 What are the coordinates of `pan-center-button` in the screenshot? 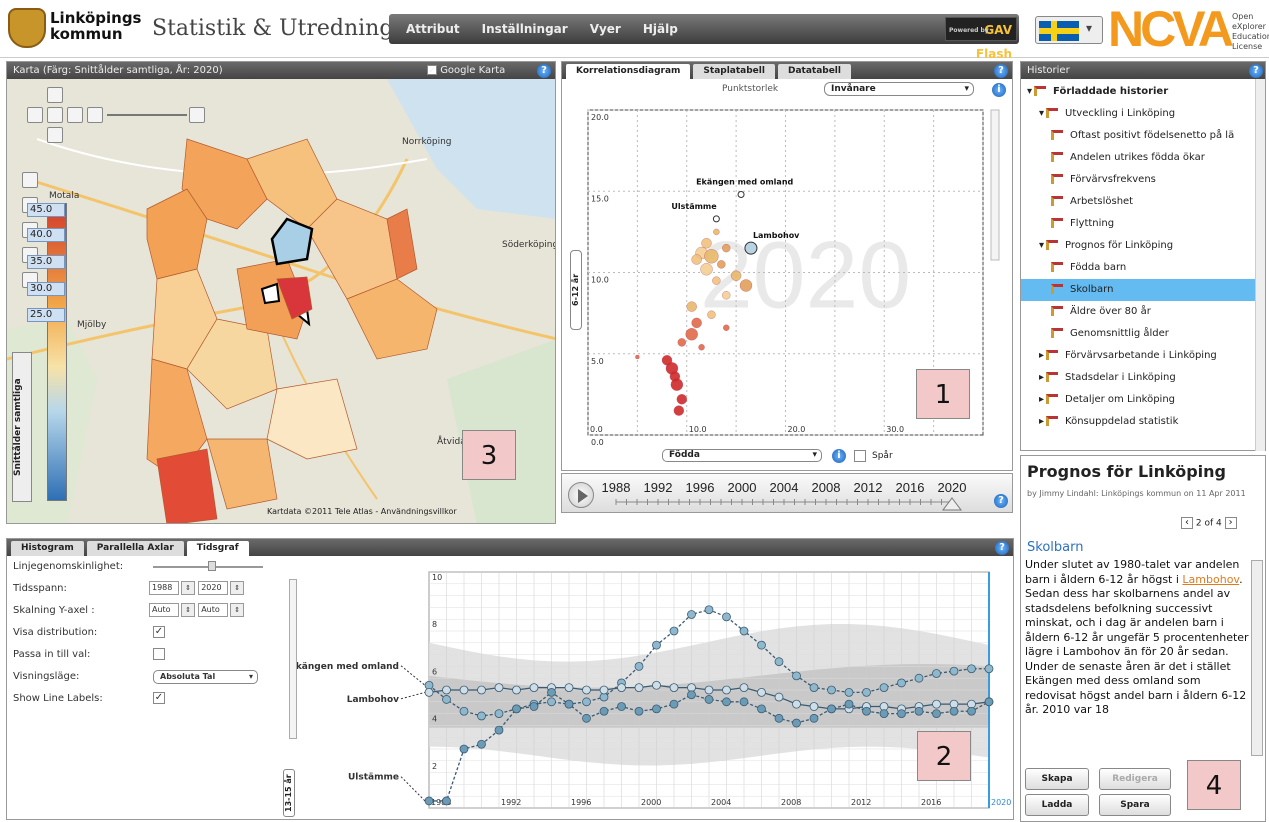 It's located at (55, 115).